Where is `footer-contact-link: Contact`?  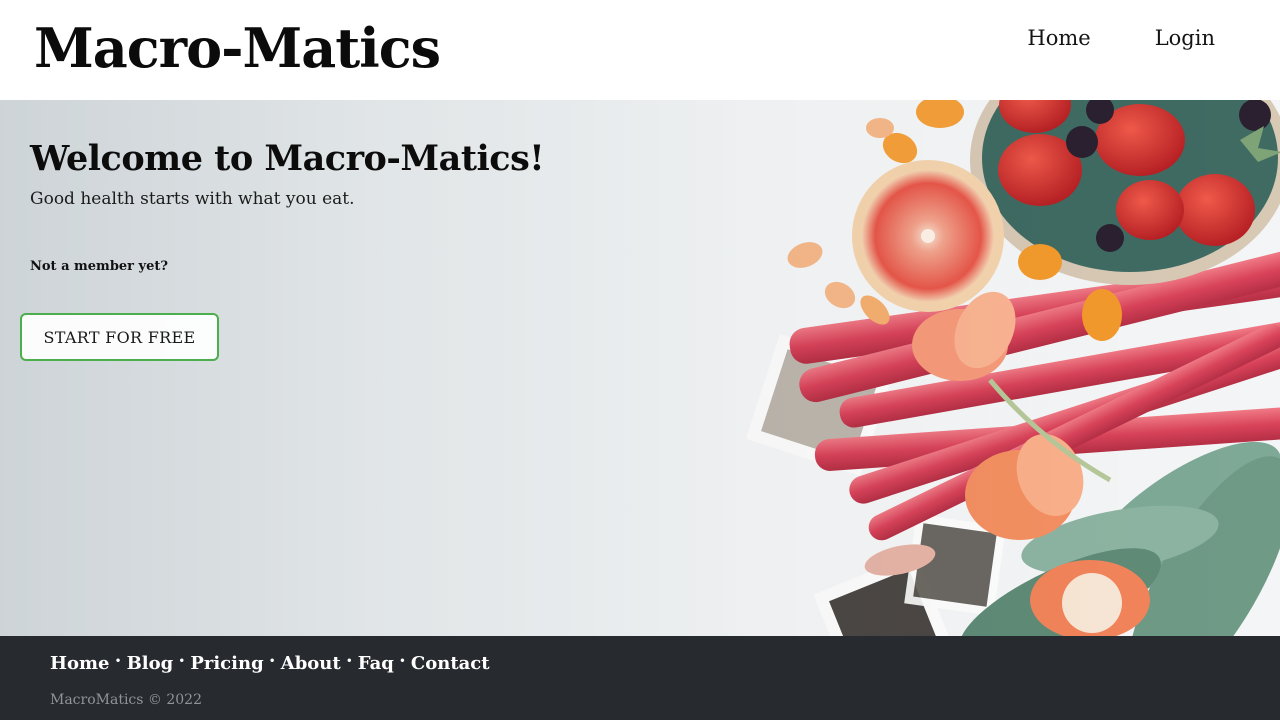
footer-contact-link: Contact is located at coordinates (450, 663).